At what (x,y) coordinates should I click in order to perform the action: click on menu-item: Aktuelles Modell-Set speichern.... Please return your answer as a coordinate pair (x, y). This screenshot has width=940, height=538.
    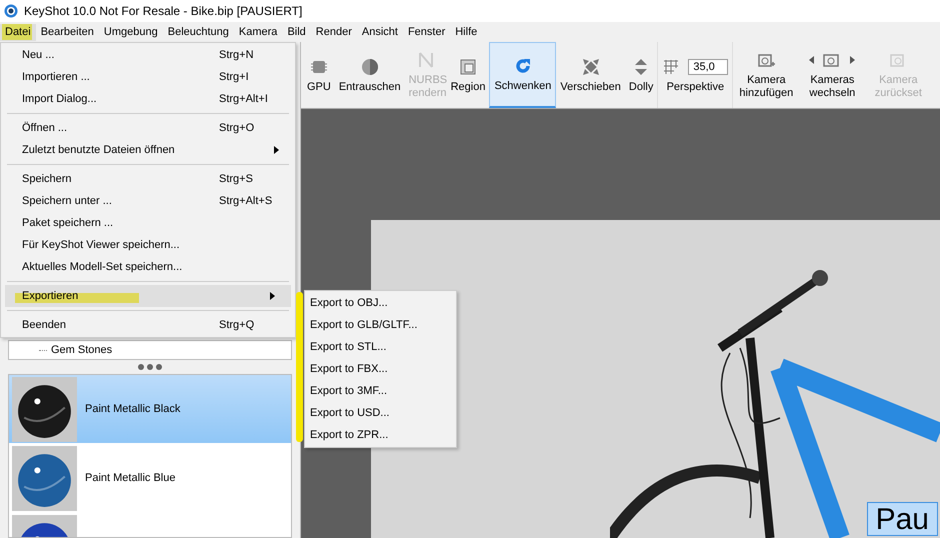
    Looking at the image, I should click on (148, 267).